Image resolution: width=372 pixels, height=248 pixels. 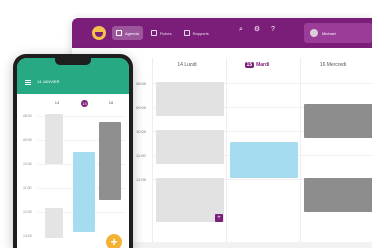 What do you see at coordinates (338, 33) in the screenshot?
I see `user-menu: Michael` at bounding box center [338, 33].